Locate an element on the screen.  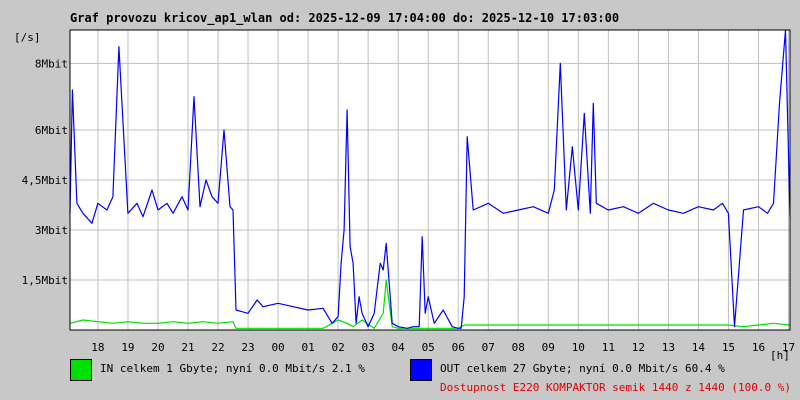
y-tick-label: 1,5Mbit is located at coordinates (45, 280).